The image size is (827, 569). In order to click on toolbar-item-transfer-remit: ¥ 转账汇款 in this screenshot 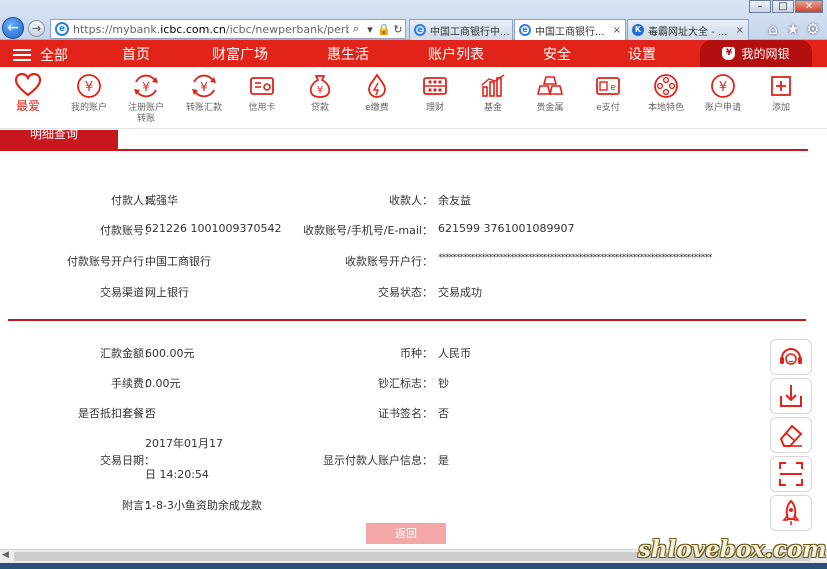, I will do `click(204, 93)`.